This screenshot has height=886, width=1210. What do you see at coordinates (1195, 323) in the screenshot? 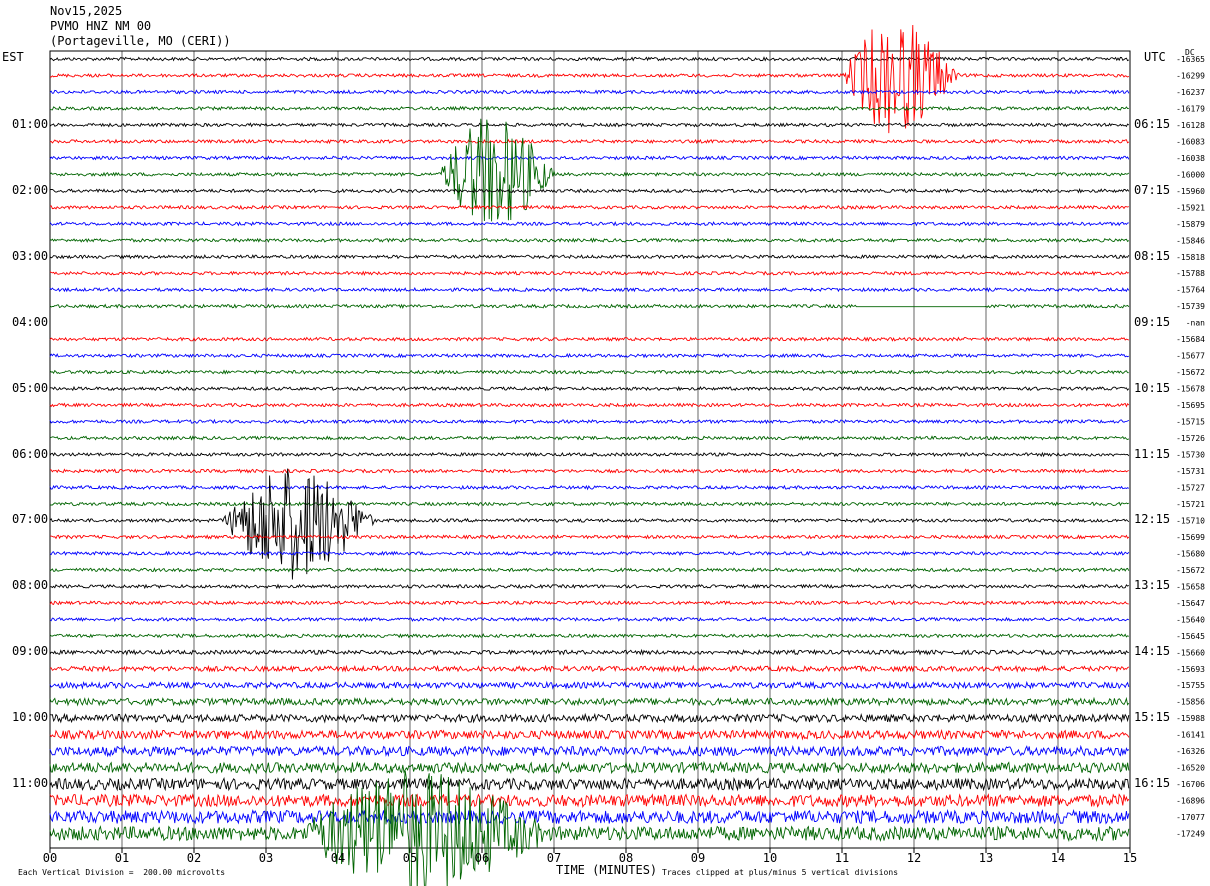
I see `dc-offset-label: -nan` at bounding box center [1195, 323].